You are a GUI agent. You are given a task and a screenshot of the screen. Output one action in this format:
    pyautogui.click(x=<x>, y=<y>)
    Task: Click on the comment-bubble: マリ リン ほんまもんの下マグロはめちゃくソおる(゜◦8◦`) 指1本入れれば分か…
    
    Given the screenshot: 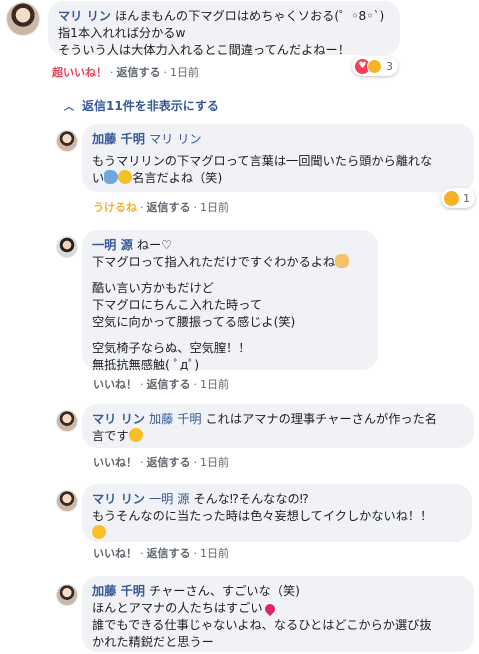 What is the action you would take?
    pyautogui.click(x=224, y=29)
    